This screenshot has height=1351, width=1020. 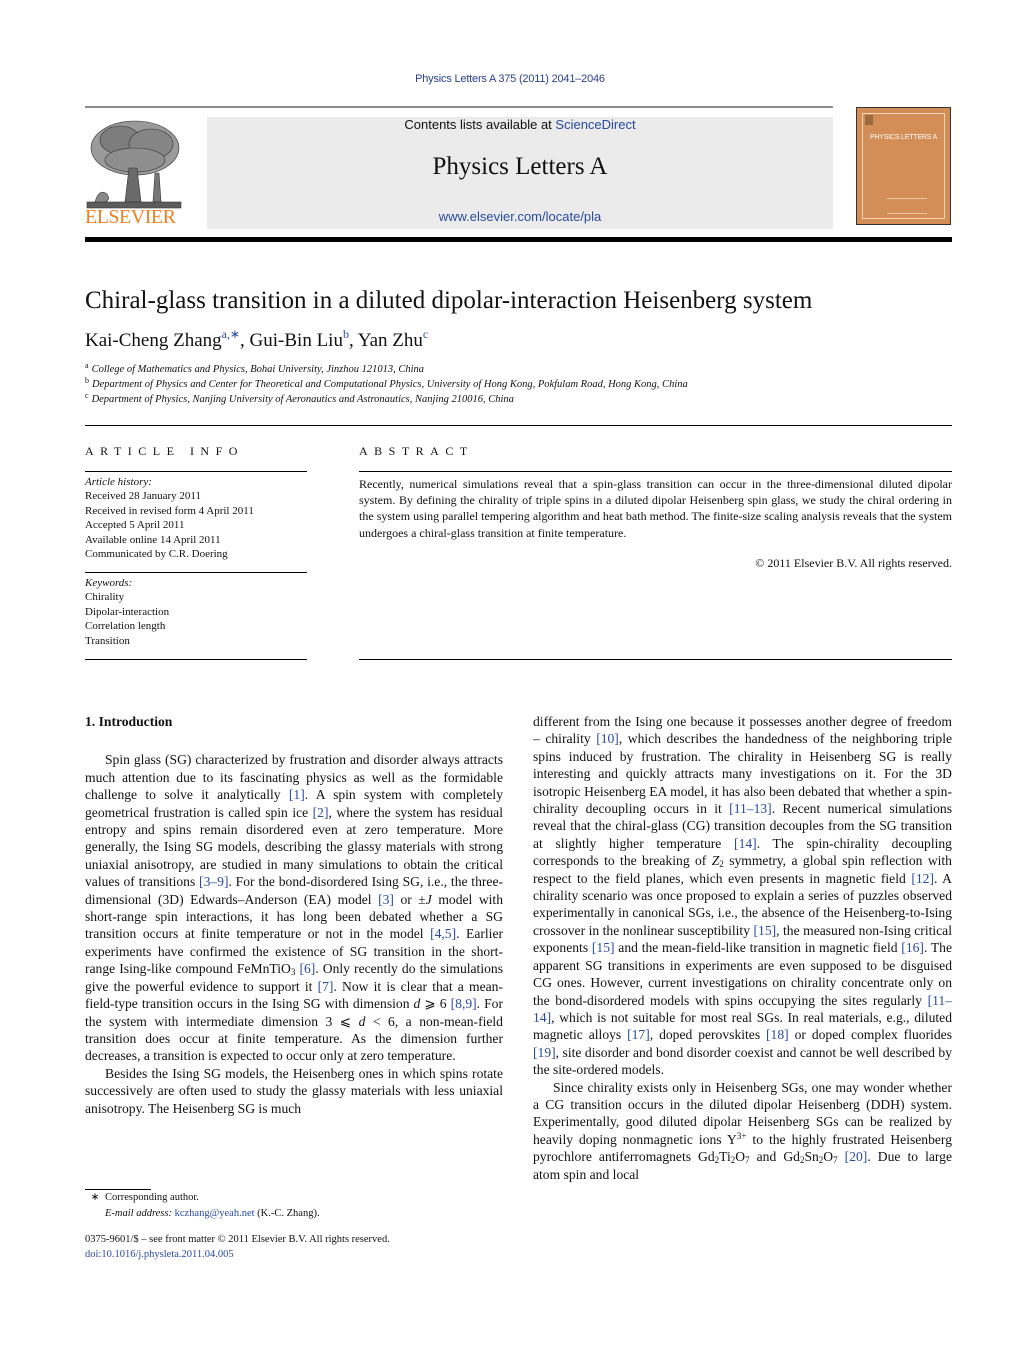 I want to click on section-heading: 1. Introduction, so click(x=129, y=721).